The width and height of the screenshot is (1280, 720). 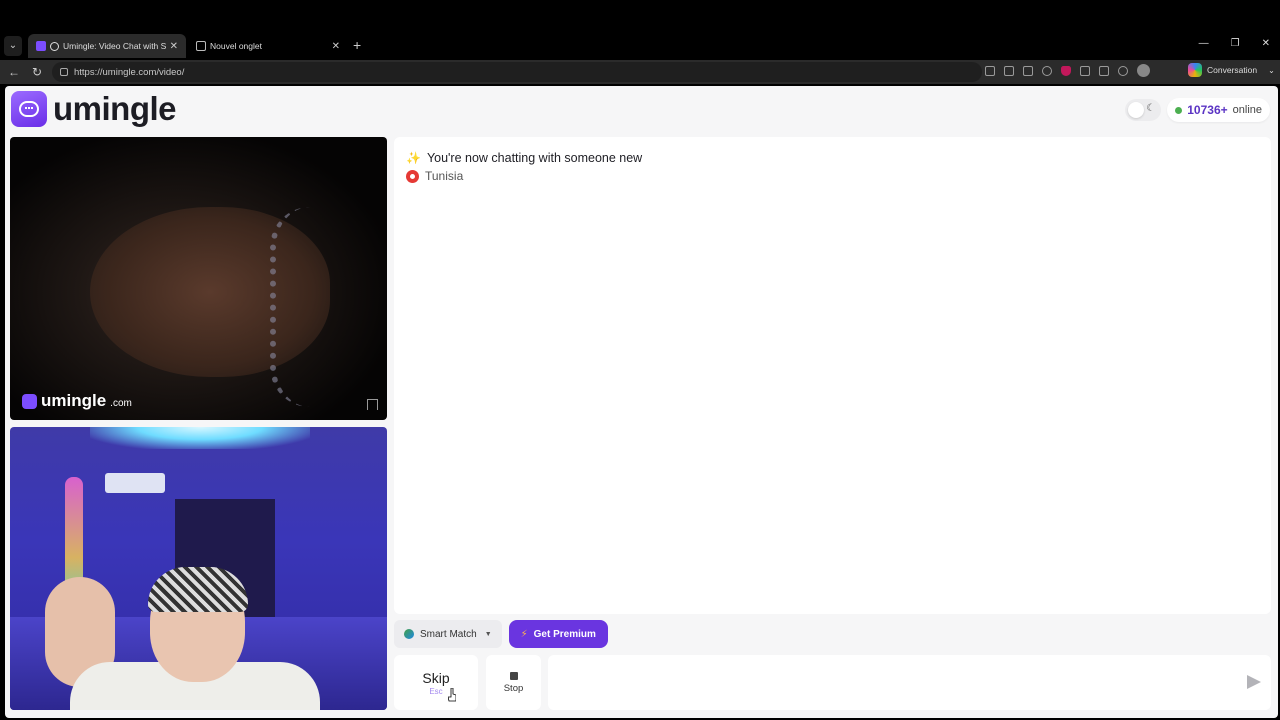 What do you see at coordinates (1104, 70) in the screenshot?
I see `favorites-icon` at bounding box center [1104, 70].